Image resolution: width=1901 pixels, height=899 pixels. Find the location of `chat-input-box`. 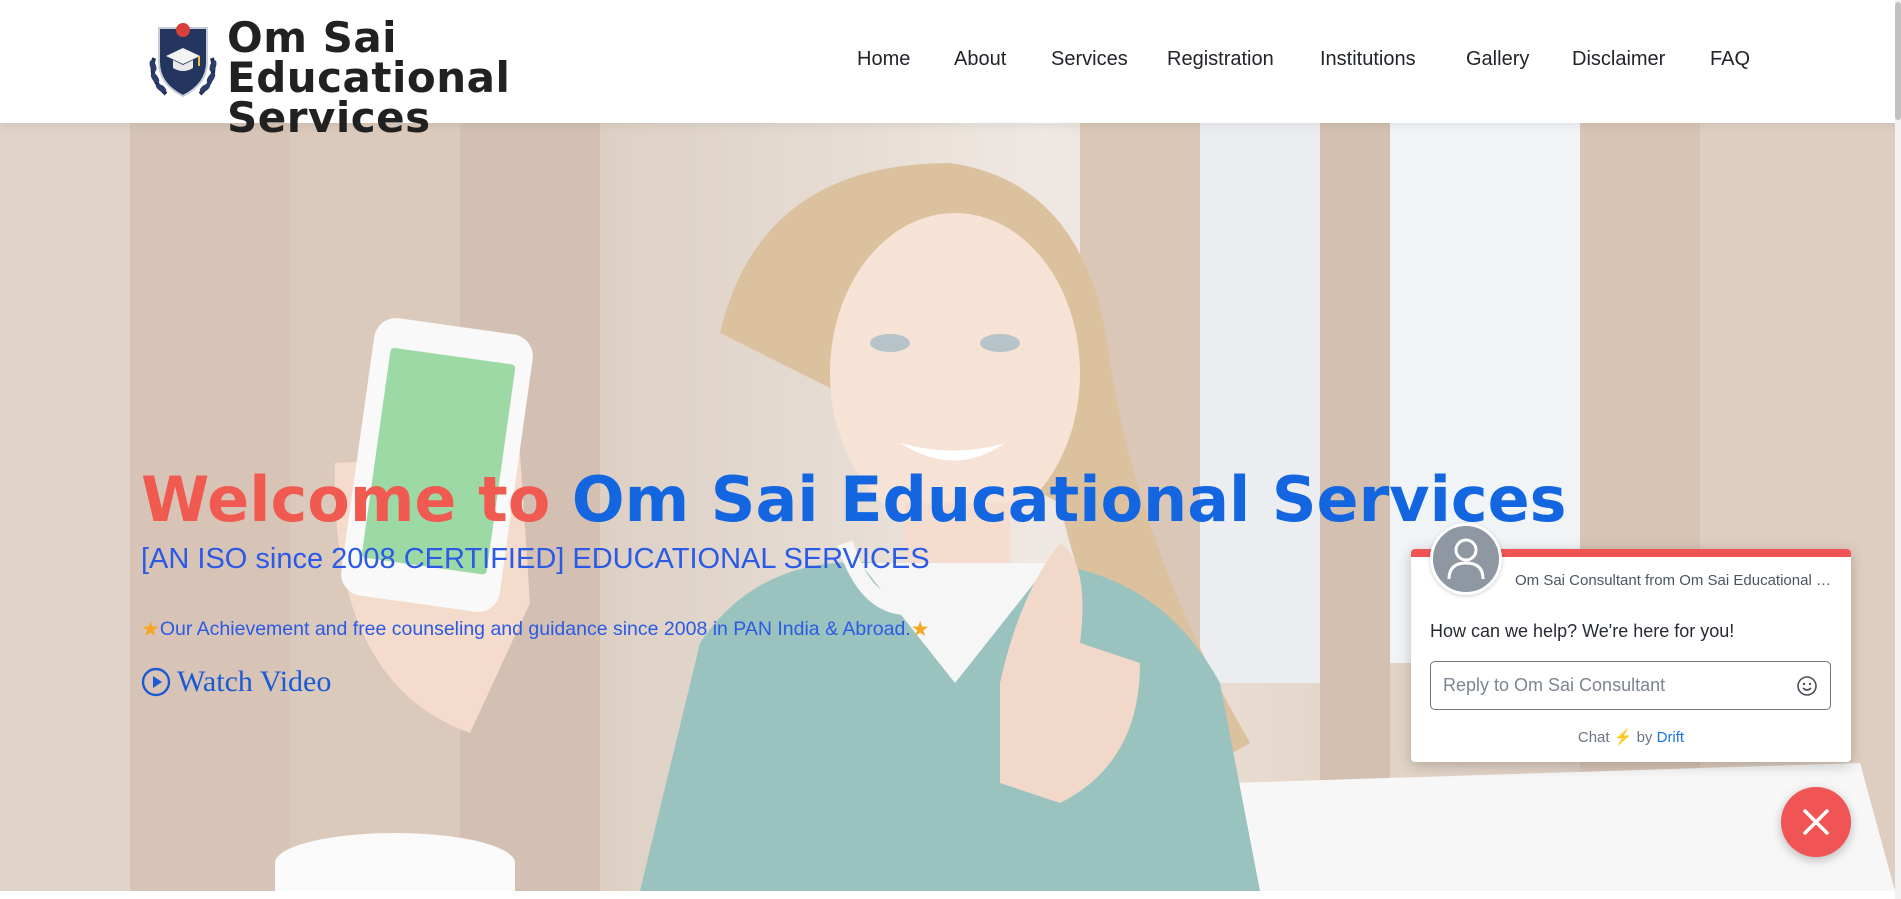

chat-input-box is located at coordinates (1630, 685).